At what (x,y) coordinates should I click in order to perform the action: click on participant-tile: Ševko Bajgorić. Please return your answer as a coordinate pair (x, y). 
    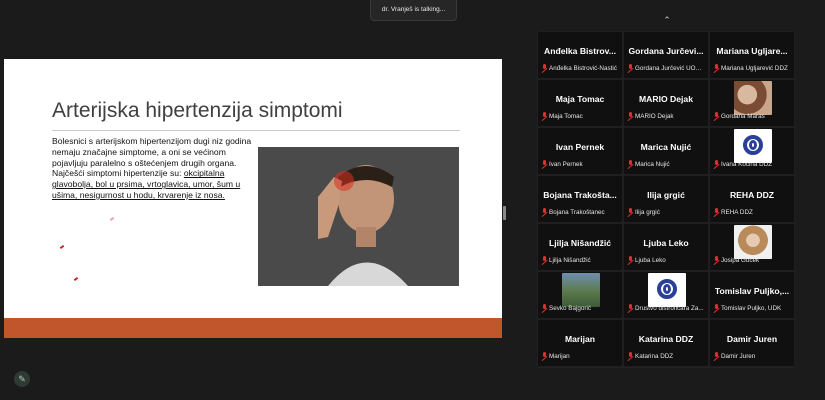
    Looking at the image, I should click on (580, 295).